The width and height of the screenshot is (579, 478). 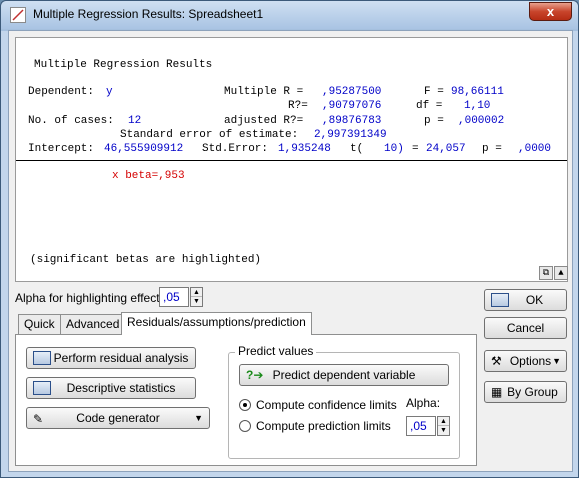 What do you see at coordinates (245, 405) in the screenshot?
I see `confidence-radio` at bounding box center [245, 405].